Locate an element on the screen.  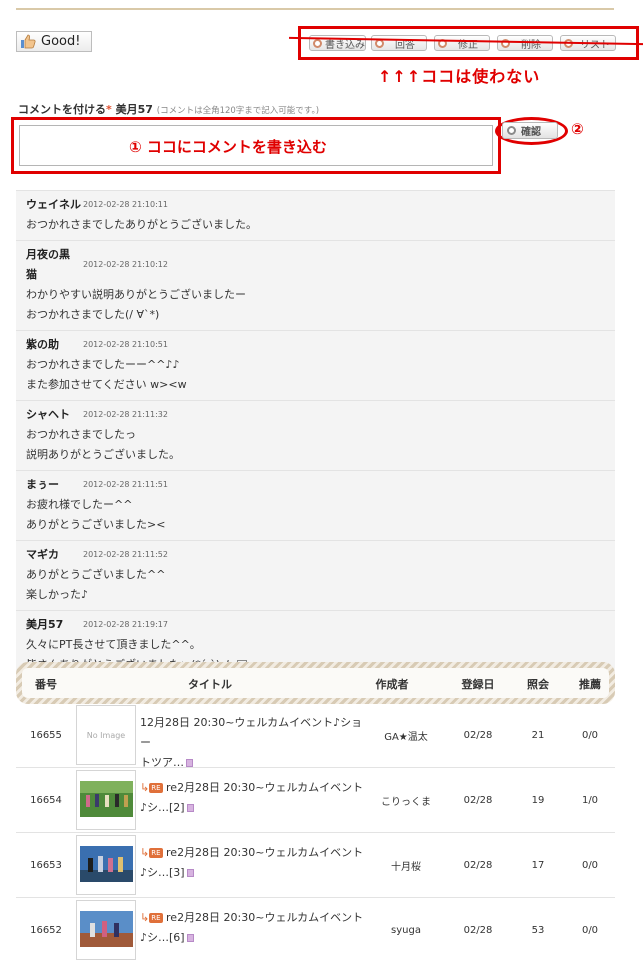
image-attached-icon is located at coordinates (190, 873).